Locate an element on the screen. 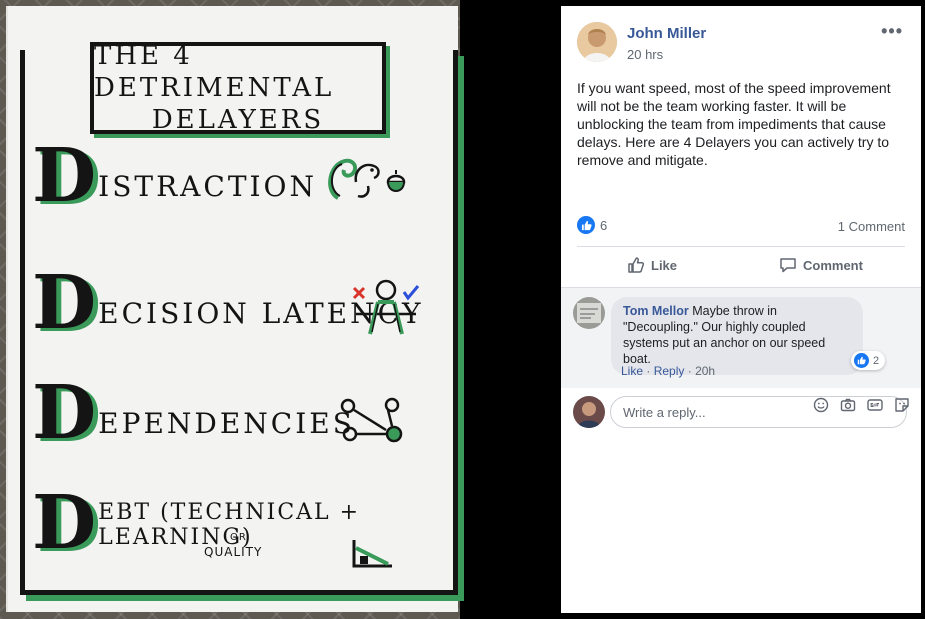 Image resolution: width=925 pixels, height=619 pixels. commenter-avatar is located at coordinates (589, 313).